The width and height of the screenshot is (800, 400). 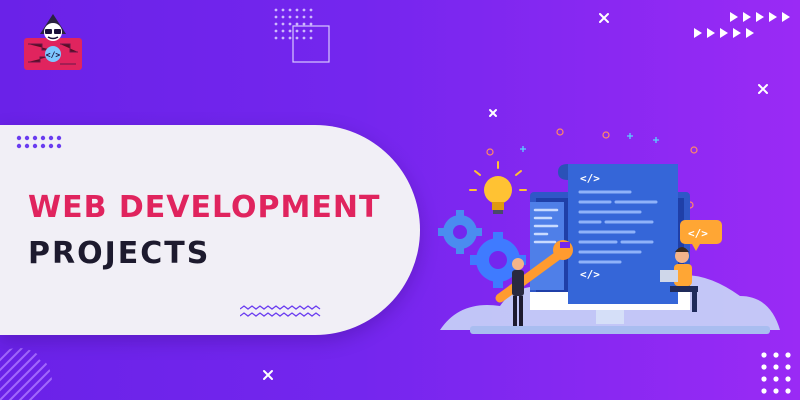 What do you see at coordinates (119, 253) in the screenshot?
I see `title-line-2: PROJECTS` at bounding box center [119, 253].